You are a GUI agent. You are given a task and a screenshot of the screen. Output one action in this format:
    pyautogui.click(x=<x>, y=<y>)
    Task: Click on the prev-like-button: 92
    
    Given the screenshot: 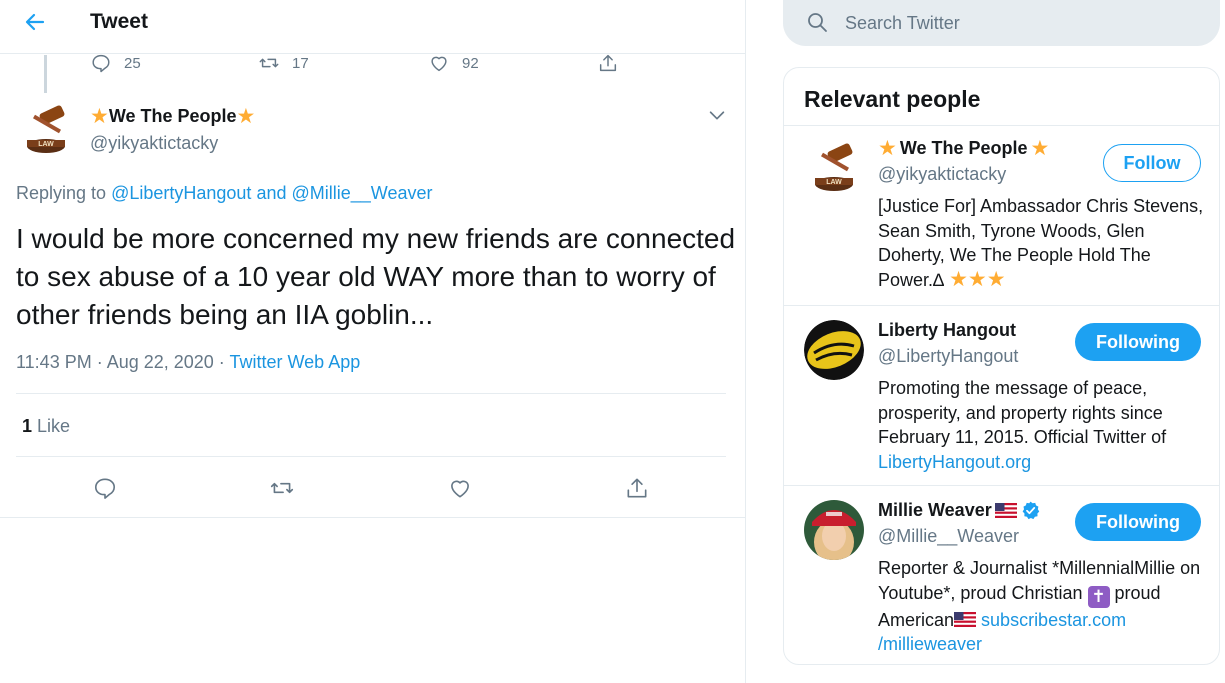 What is the action you would take?
    pyautogui.click(x=453, y=63)
    